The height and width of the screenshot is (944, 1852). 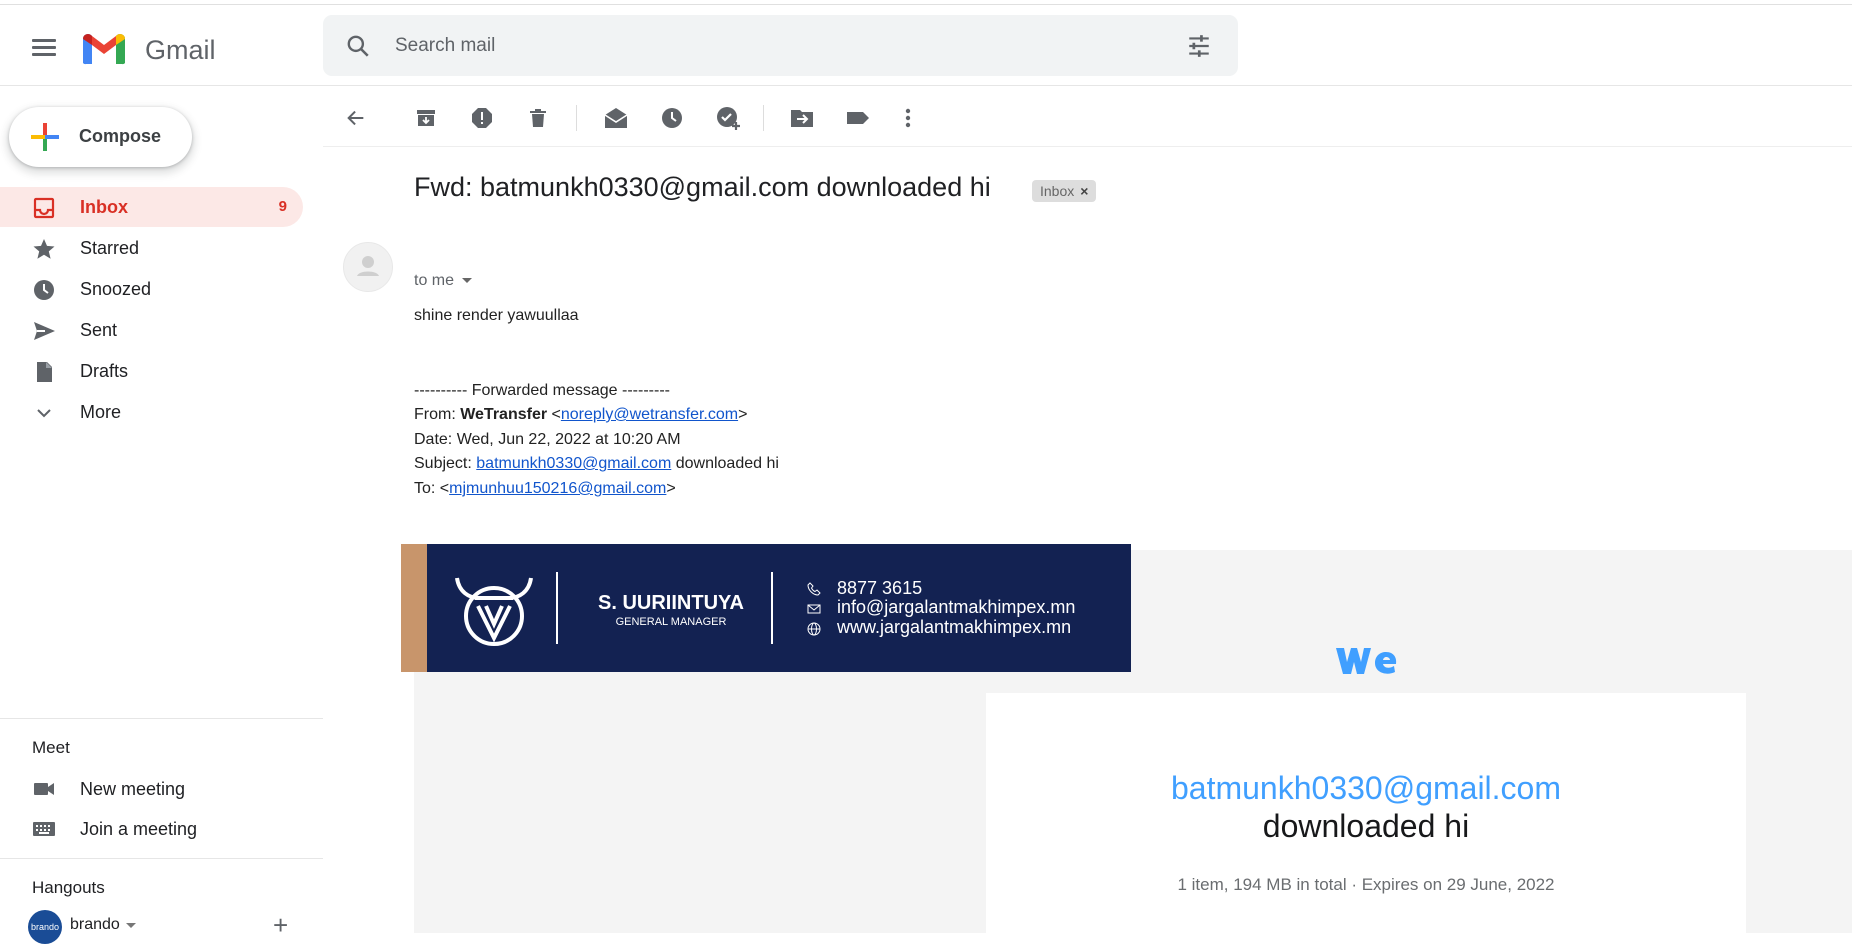 I want to click on sidebar-item-label: Snoozed, so click(x=116, y=289).